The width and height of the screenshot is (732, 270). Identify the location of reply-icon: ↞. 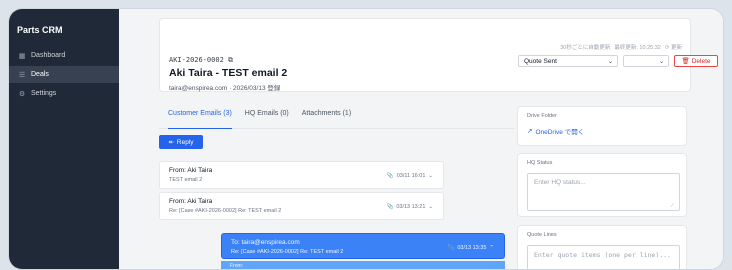
(171, 142).